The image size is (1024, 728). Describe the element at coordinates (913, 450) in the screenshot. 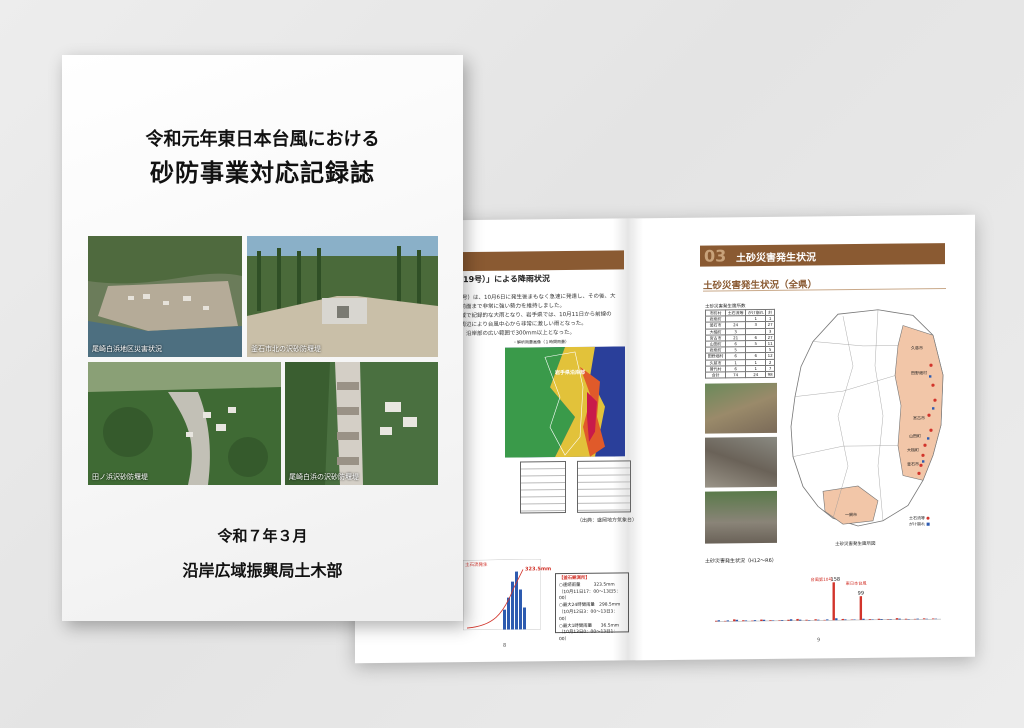

I see `map-label-otsuchi: 大槌町` at that location.